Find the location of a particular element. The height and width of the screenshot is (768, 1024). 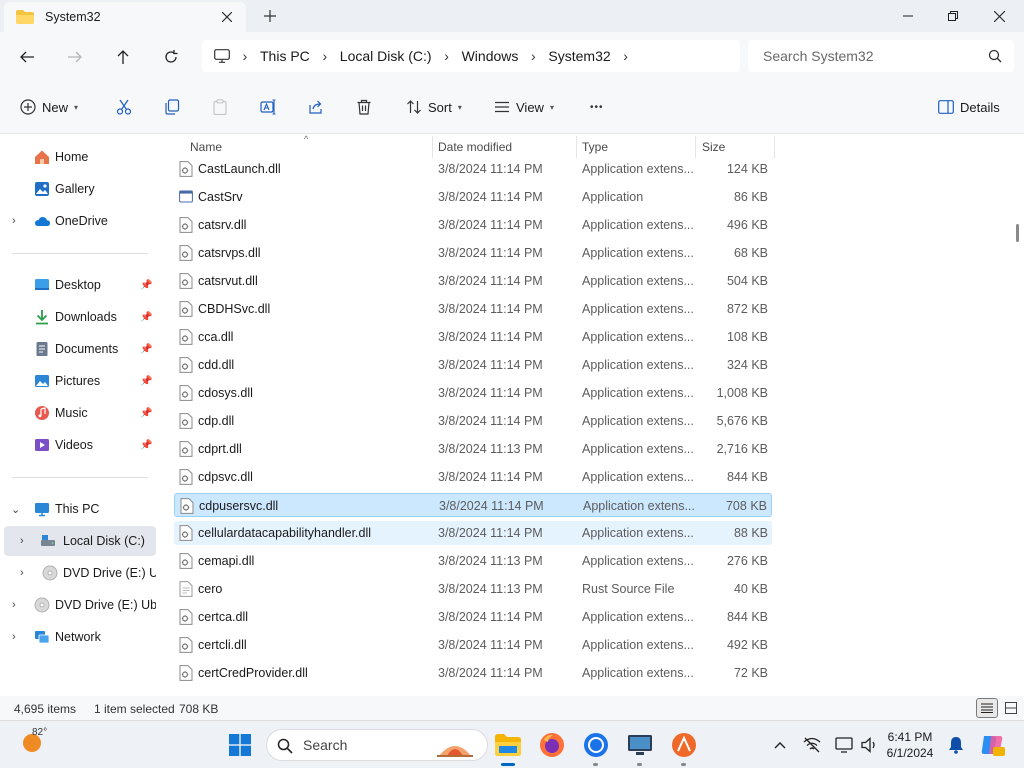

sidebar-item-this-pc: ⌄ This PC is located at coordinates (78, 509).